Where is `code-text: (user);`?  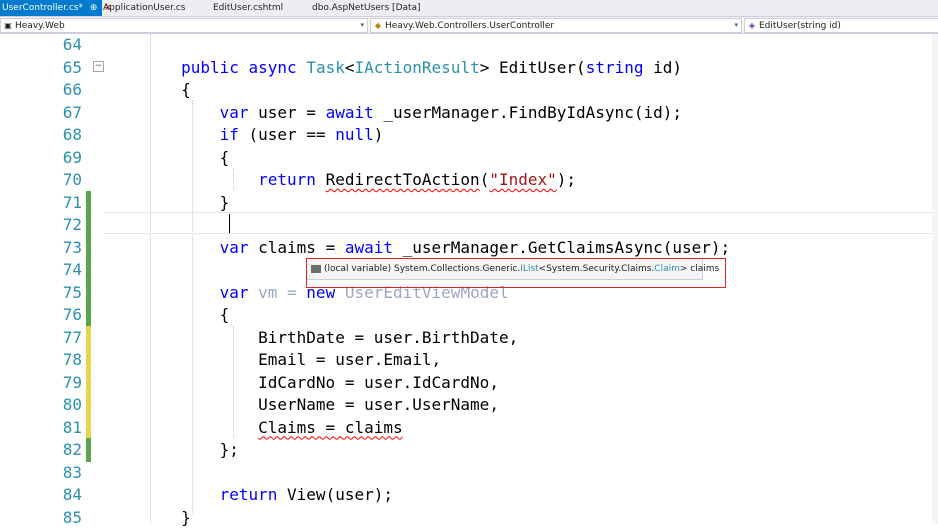 code-text: (user); is located at coordinates (359, 494).